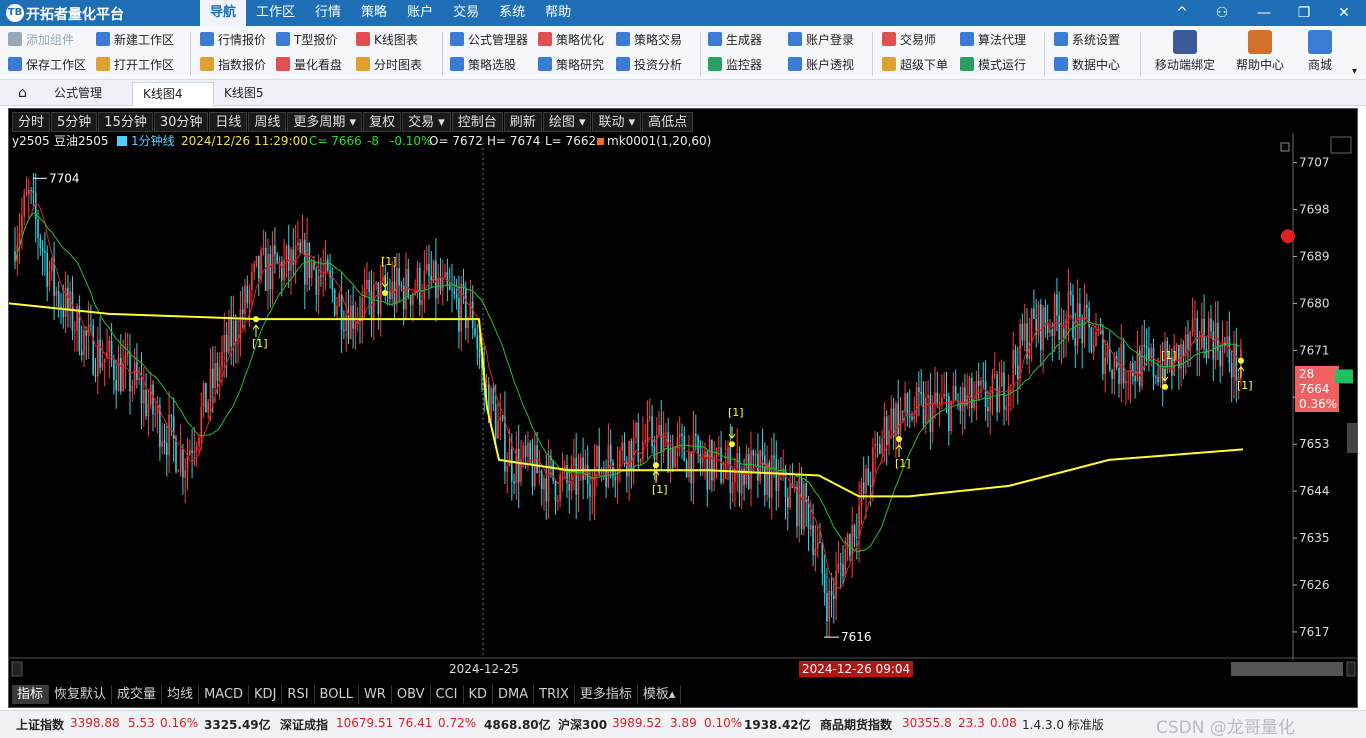  Describe the element at coordinates (1264, 13) in the screenshot. I see `minimize-button: —` at that location.